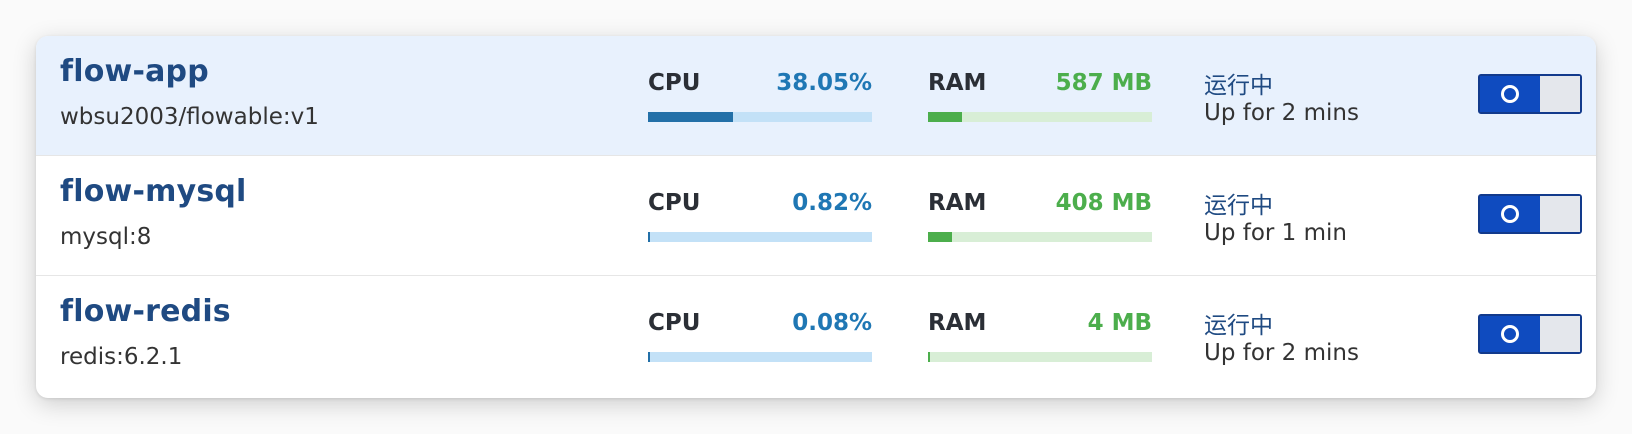  Describe the element at coordinates (106, 237) in the screenshot. I see `container-image: mysql:8` at that location.